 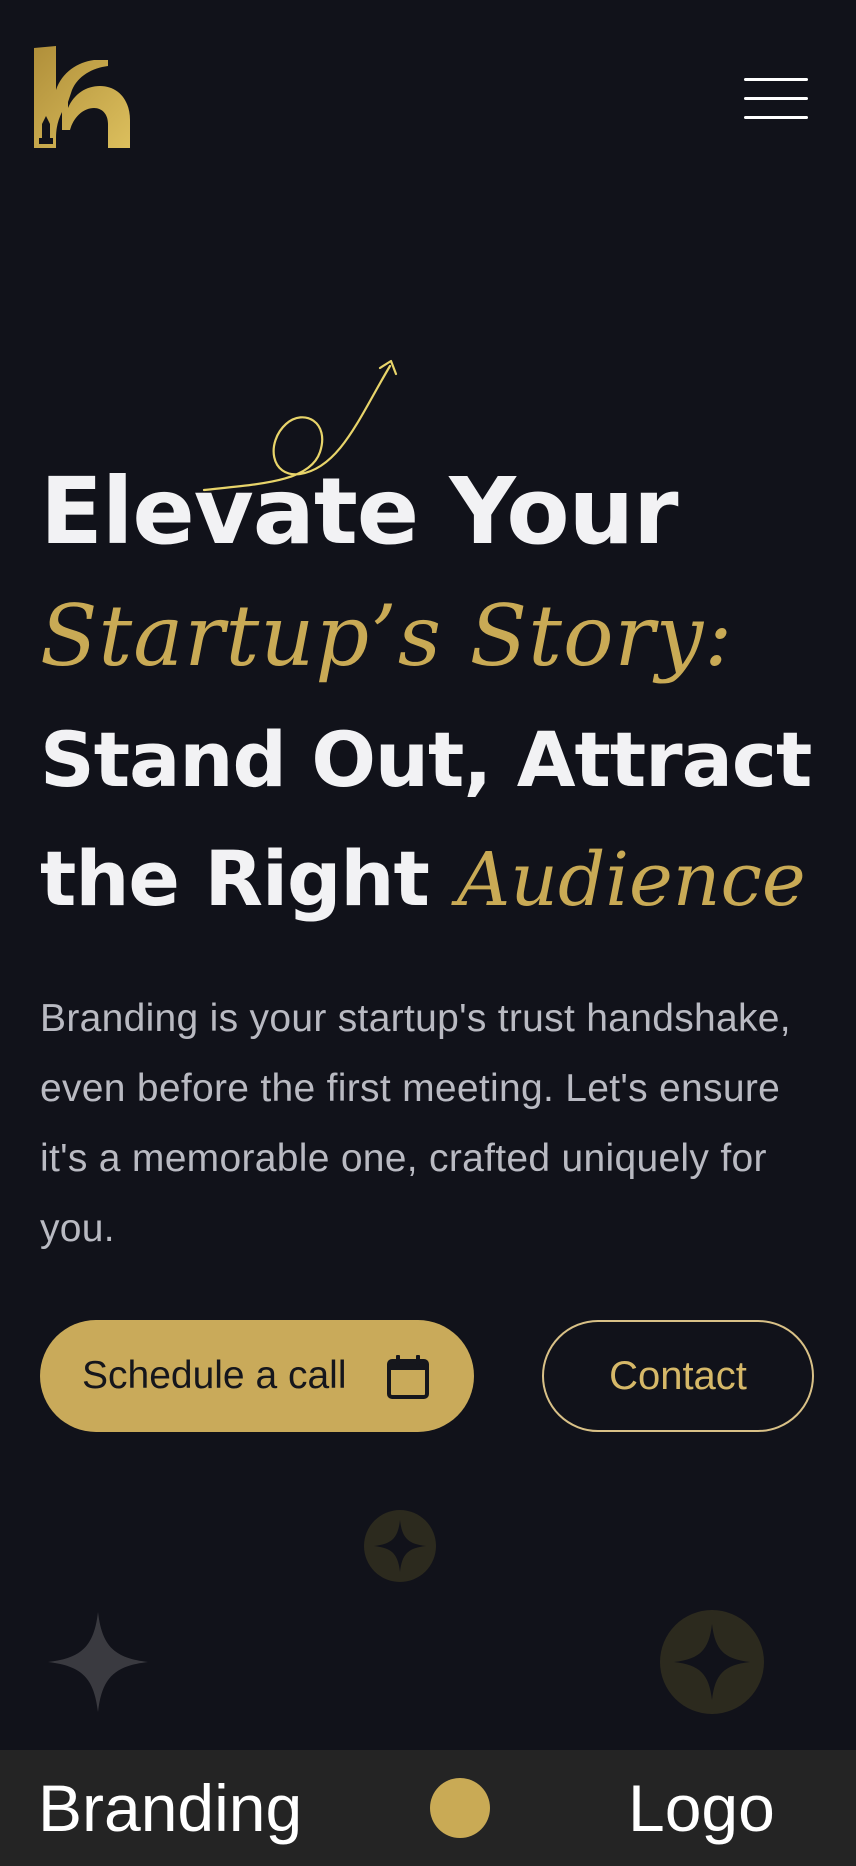 I want to click on k-pen-logo-icon, so click(x=82, y=97).